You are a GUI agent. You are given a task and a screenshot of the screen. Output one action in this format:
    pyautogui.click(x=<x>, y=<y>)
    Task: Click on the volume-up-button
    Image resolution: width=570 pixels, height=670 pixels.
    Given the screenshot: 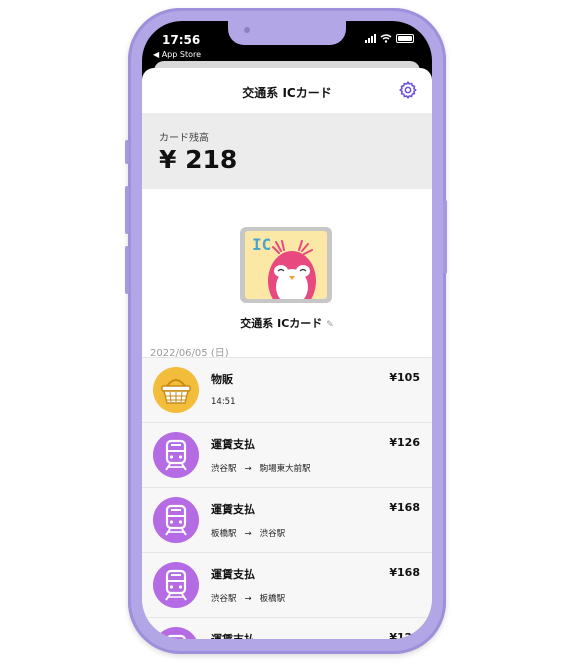 What is the action you would take?
    pyautogui.click(x=127, y=210)
    